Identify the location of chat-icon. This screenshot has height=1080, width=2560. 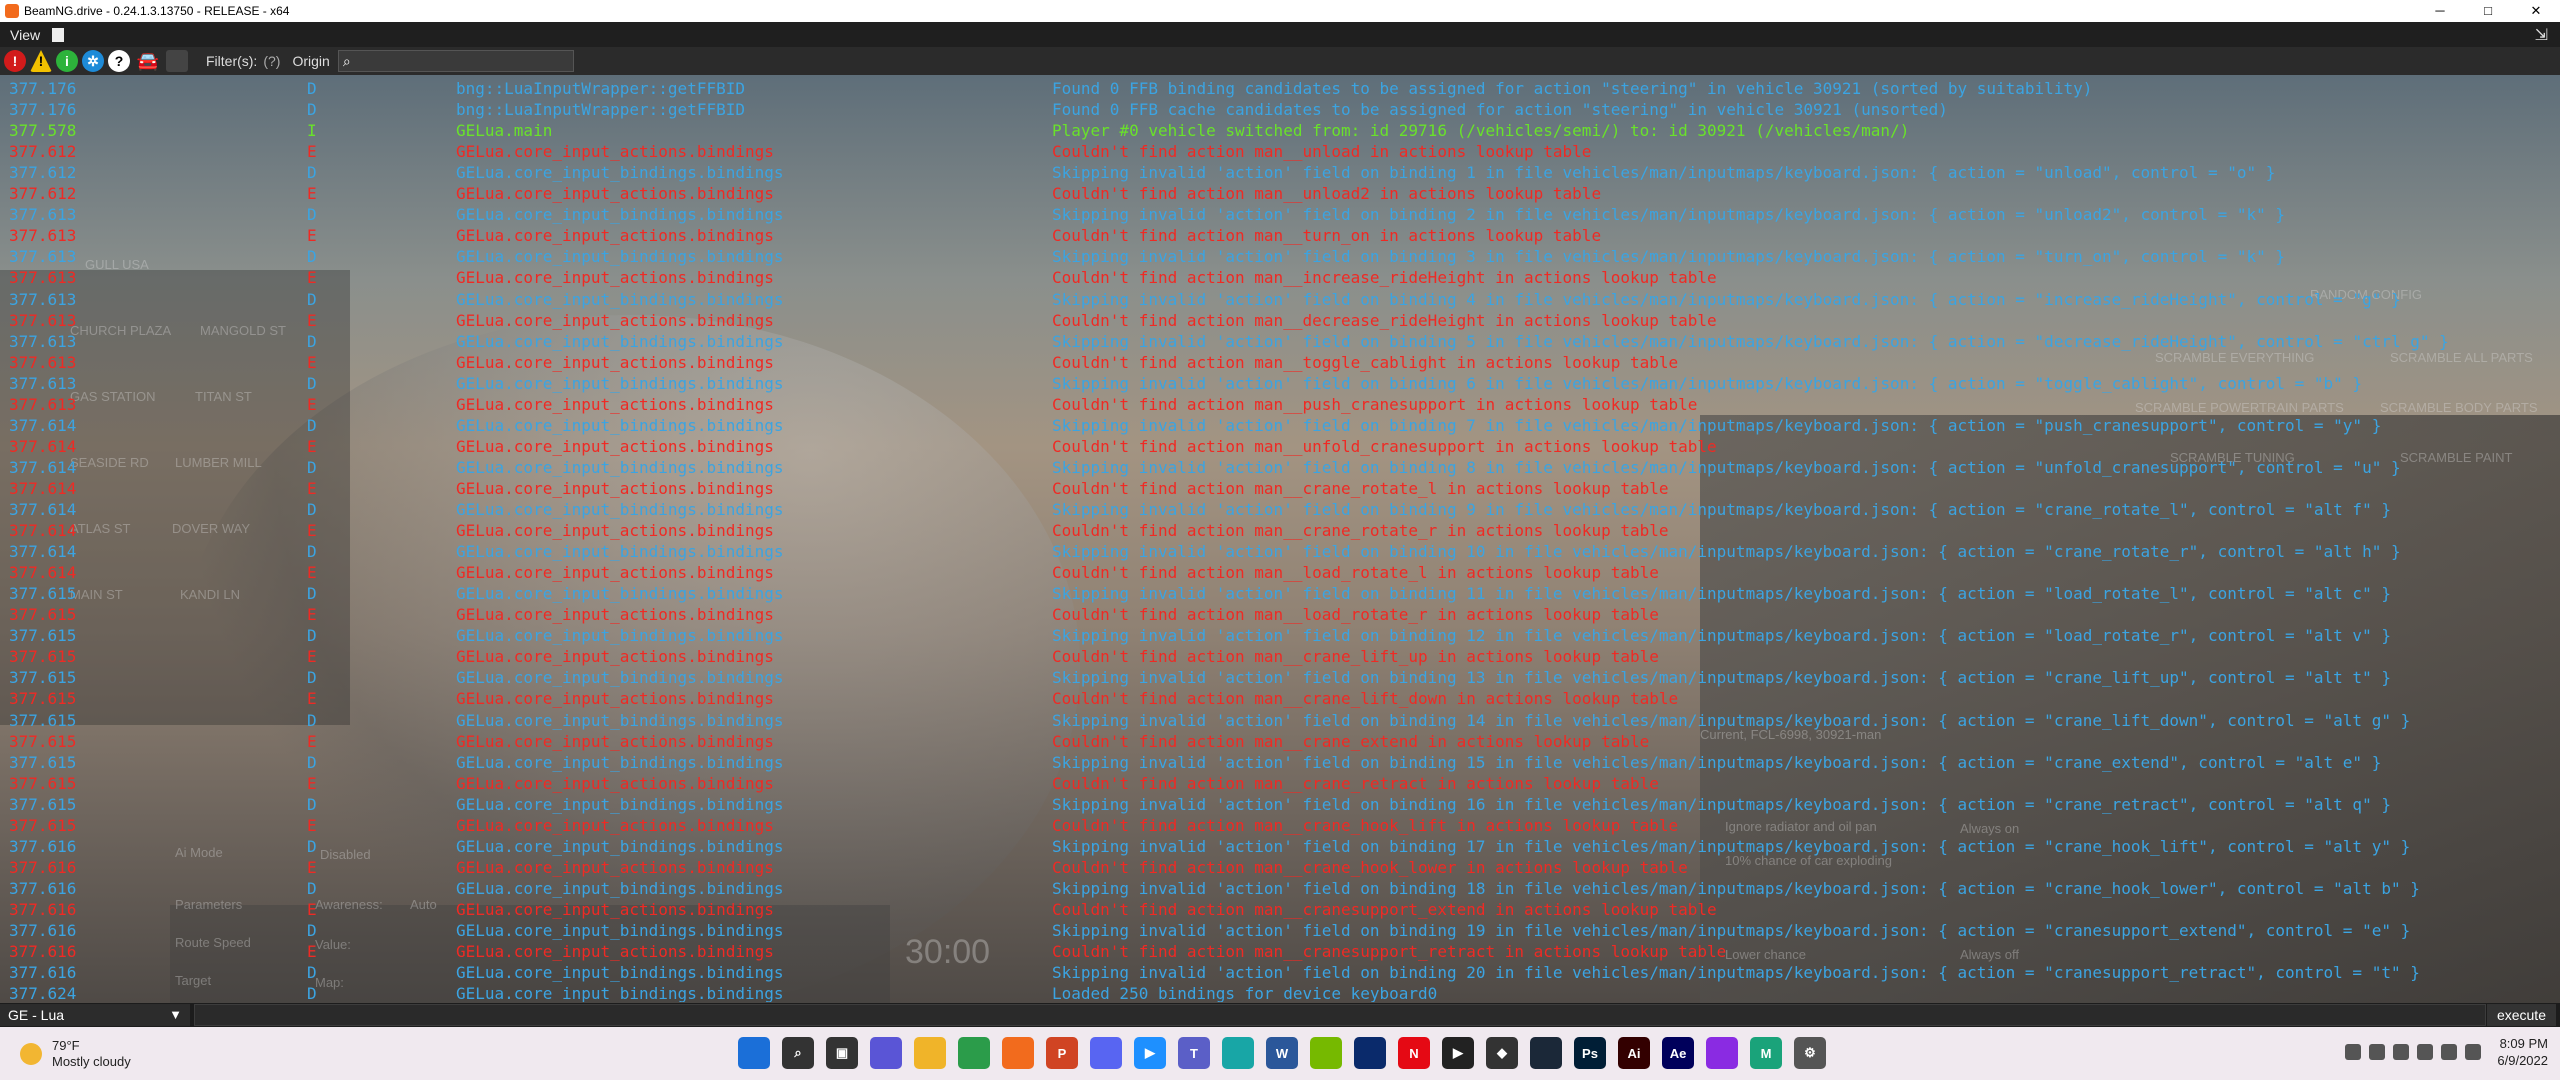
(886, 1053).